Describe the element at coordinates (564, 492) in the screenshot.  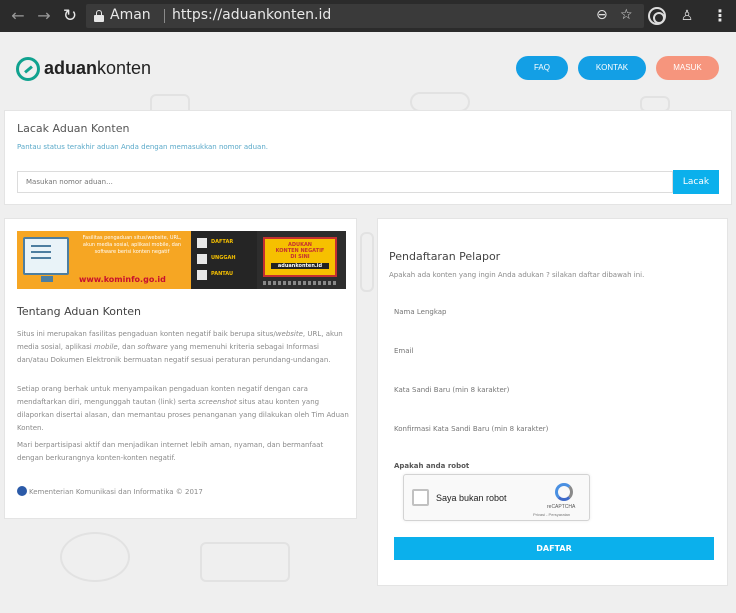
I see `recaptcha-logo-icon` at that location.